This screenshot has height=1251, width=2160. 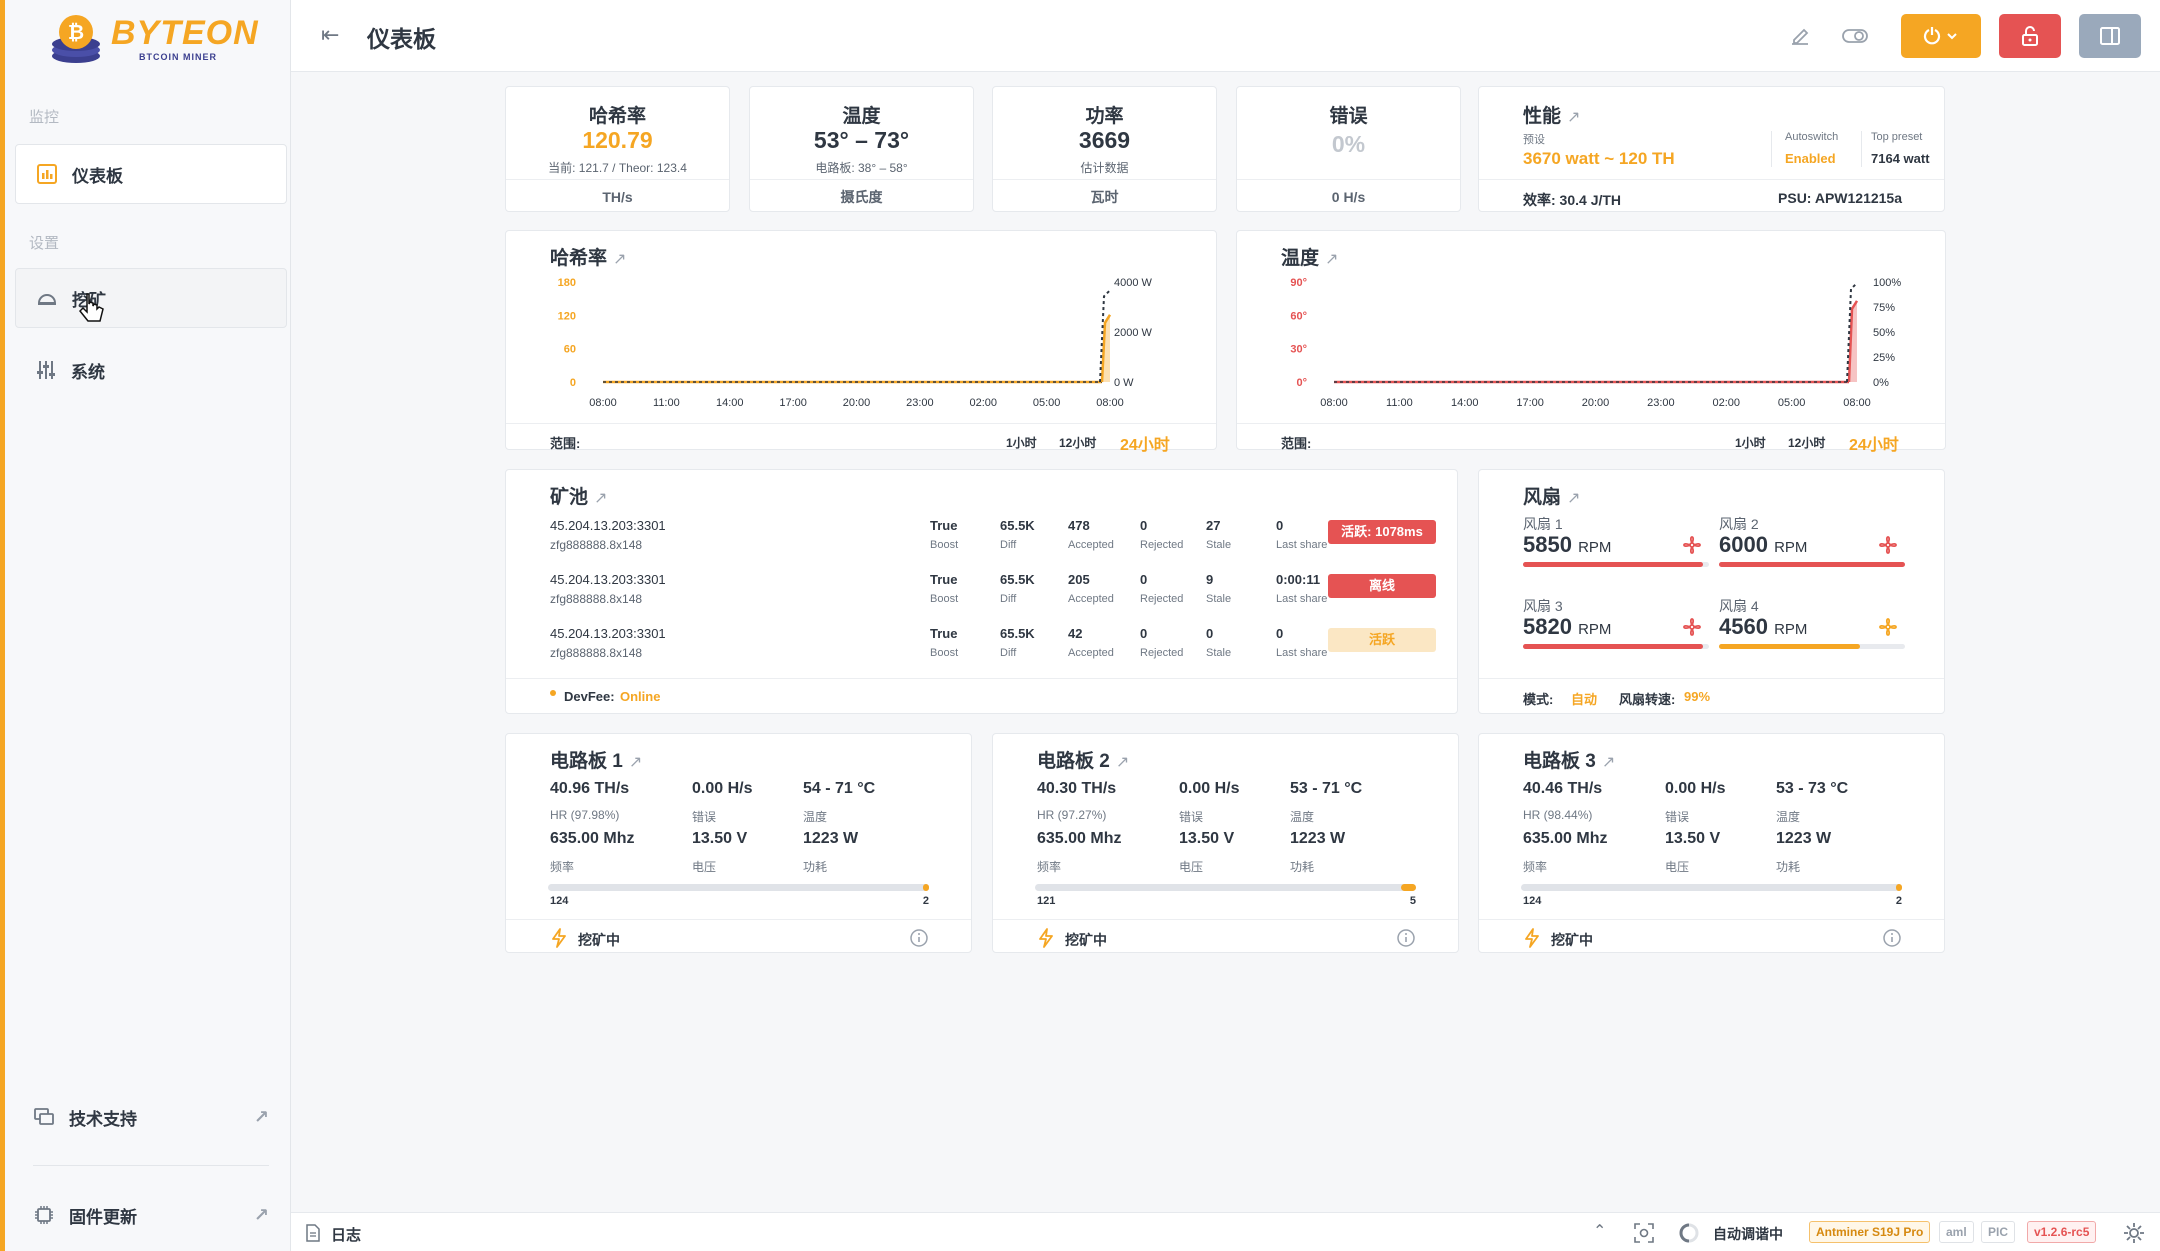 I want to click on power-menu-button, so click(x=1941, y=36).